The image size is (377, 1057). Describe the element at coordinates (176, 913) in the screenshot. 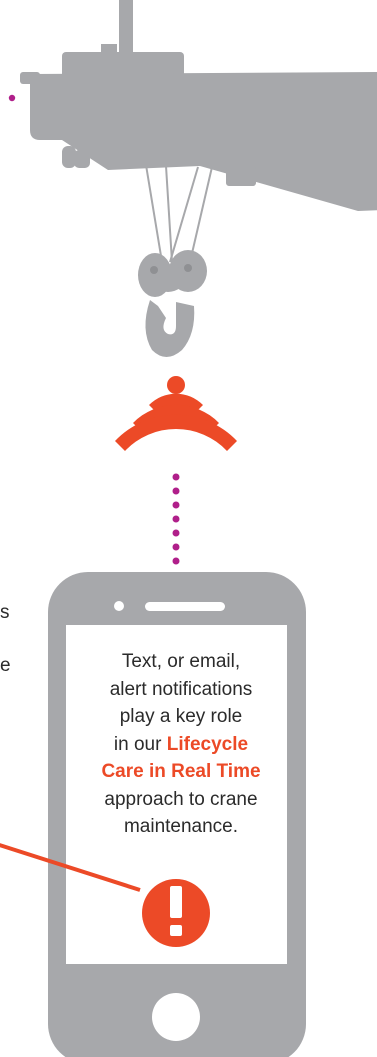

I see `exclamation-alert-icon` at that location.